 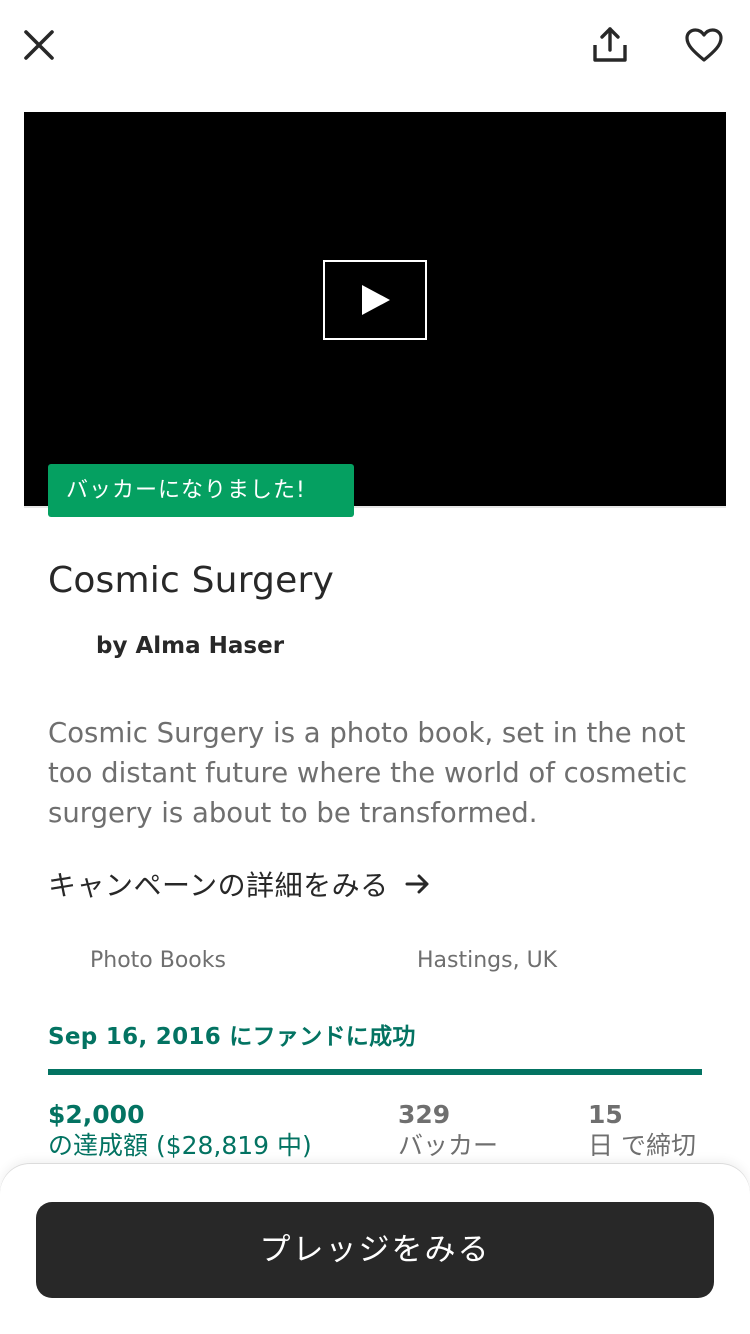 I want to click on funding-status: Sep 16, 2016 にファンドに成功, so click(x=232, y=1037).